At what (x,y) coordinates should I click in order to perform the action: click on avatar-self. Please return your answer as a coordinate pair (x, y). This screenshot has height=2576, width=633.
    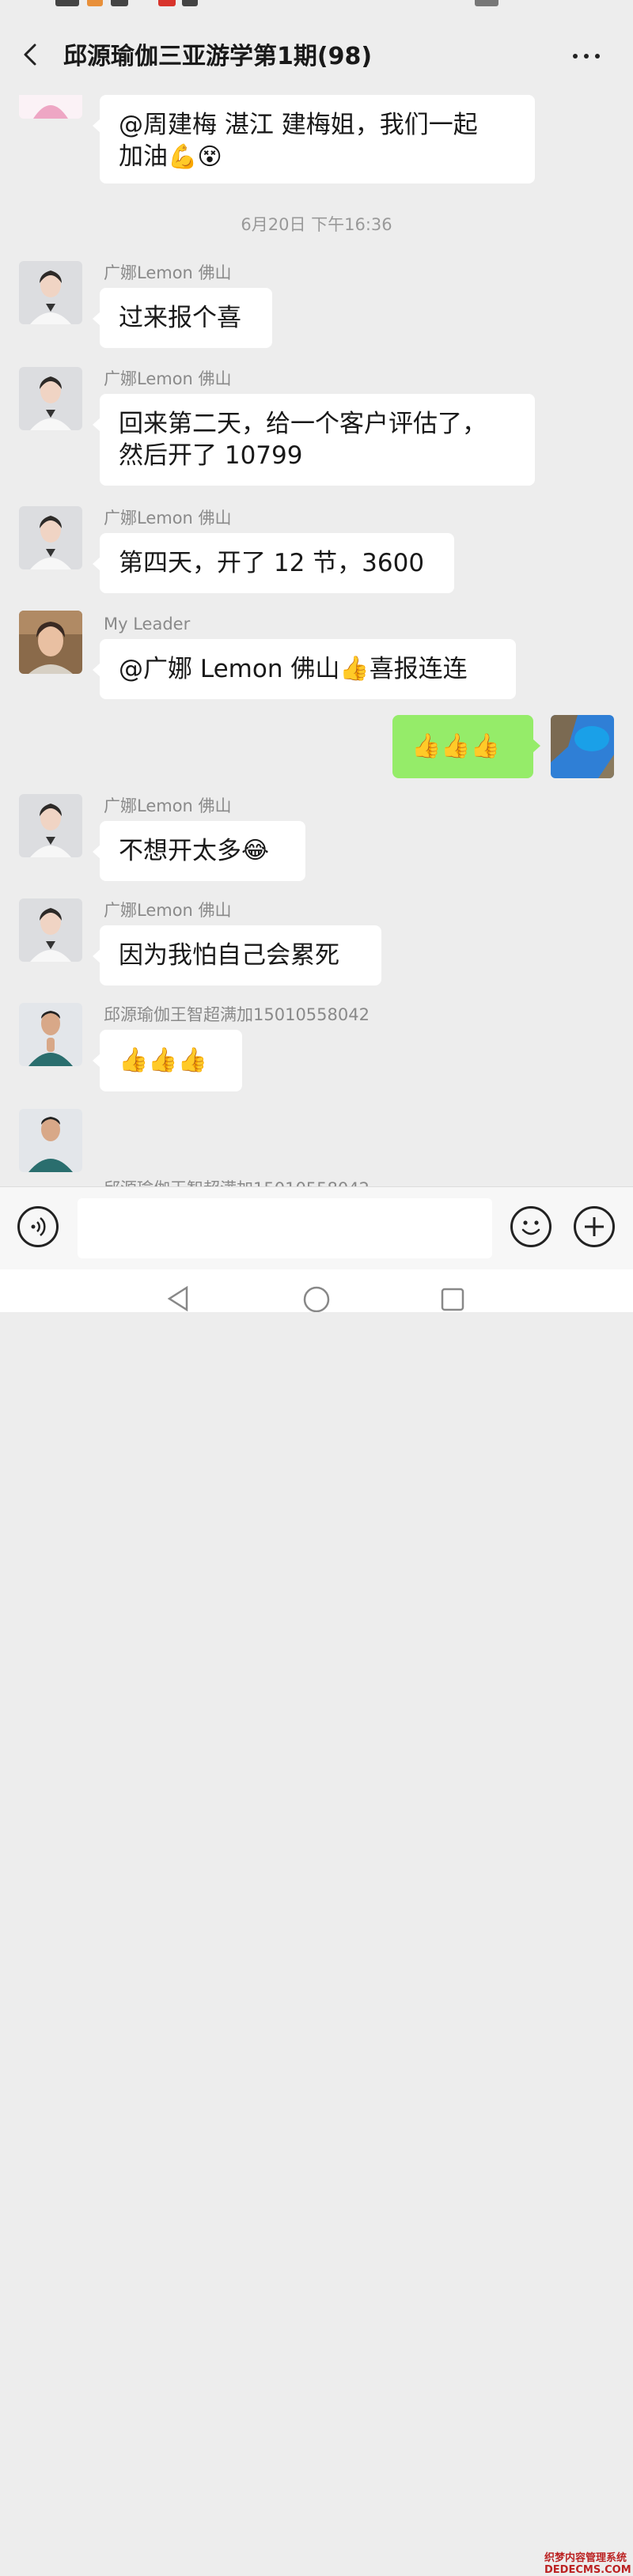
    Looking at the image, I should click on (582, 746).